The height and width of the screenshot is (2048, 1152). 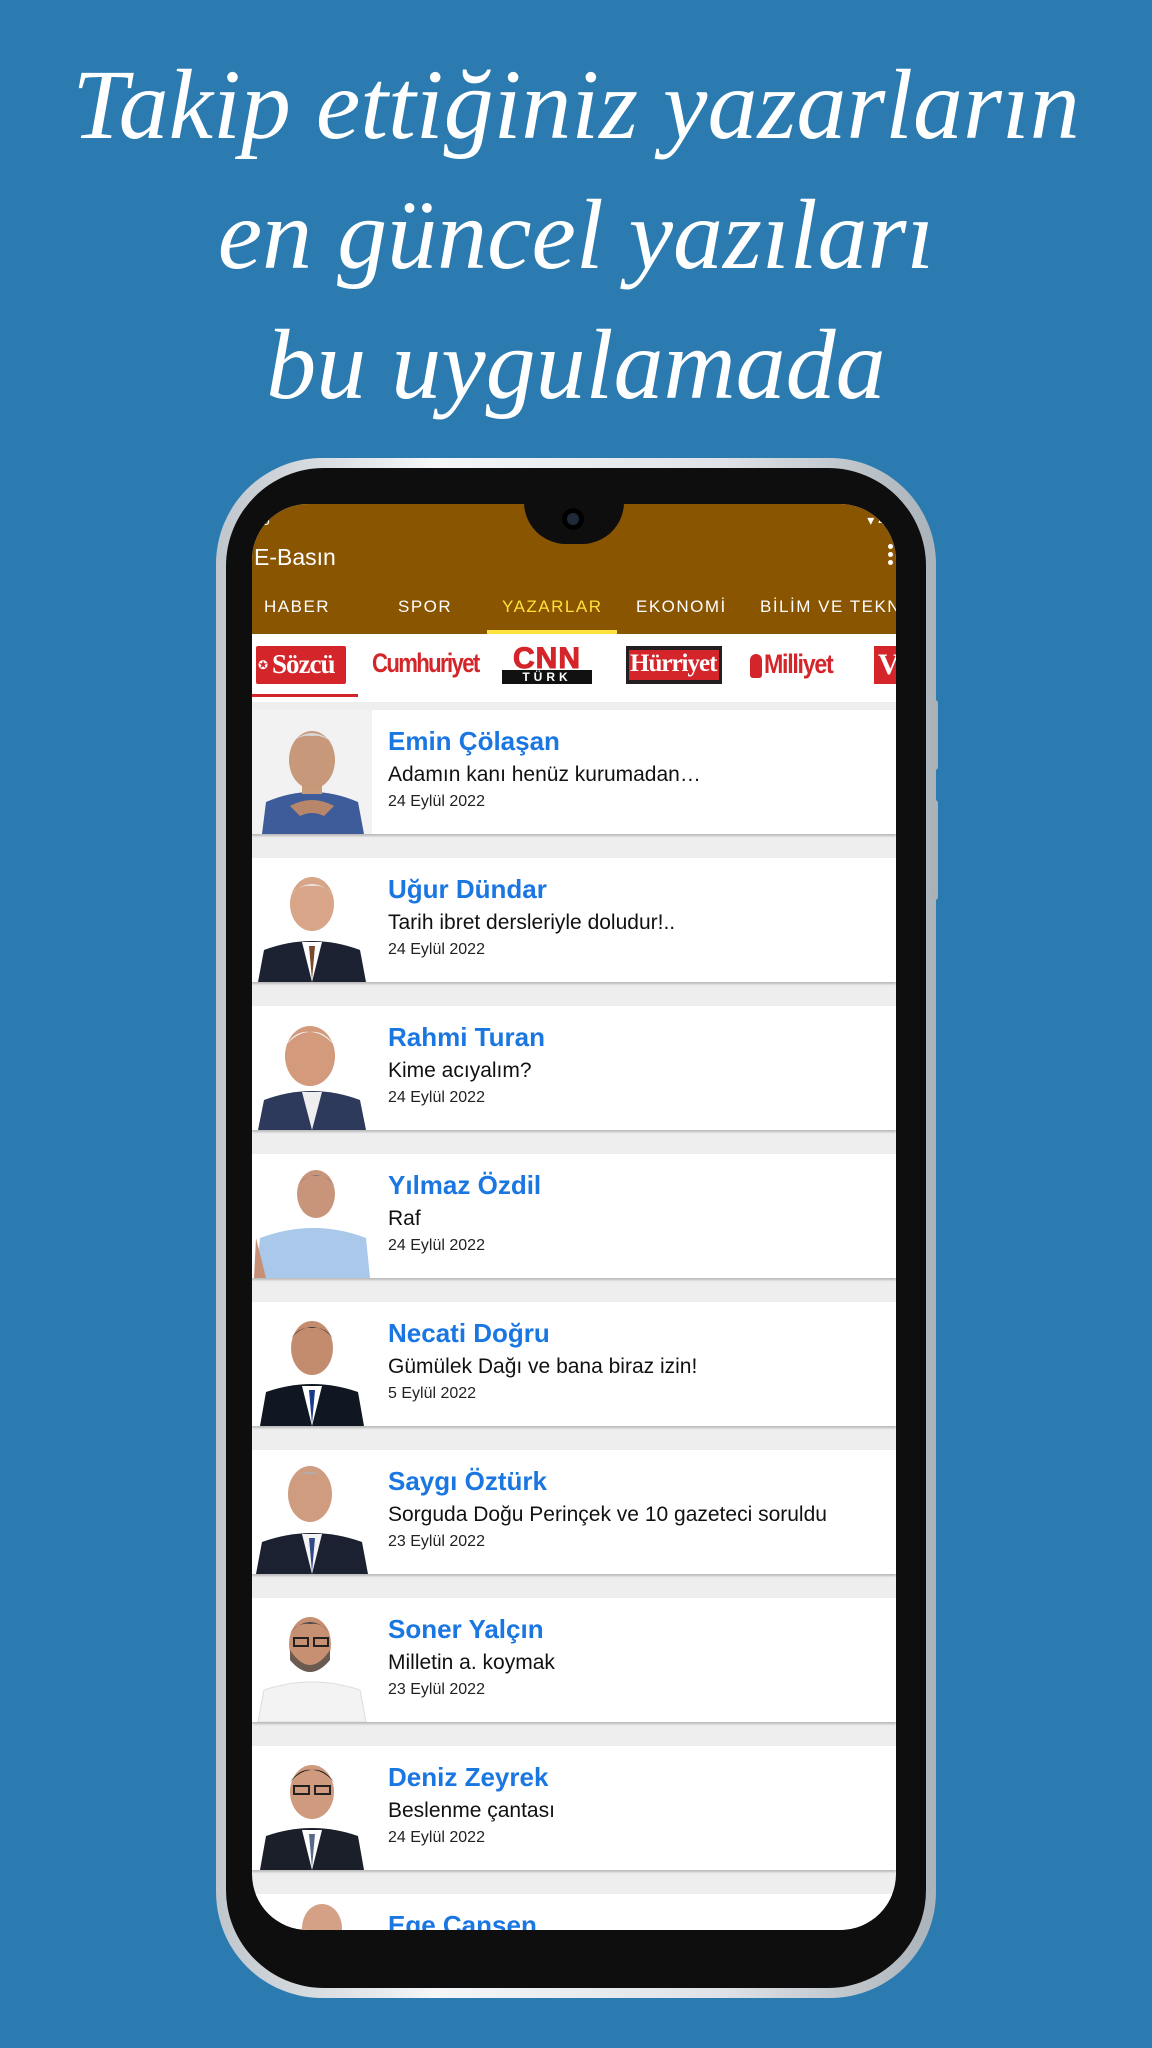 I want to click on author-name: Yılmaz Özdil, so click(x=464, y=1185).